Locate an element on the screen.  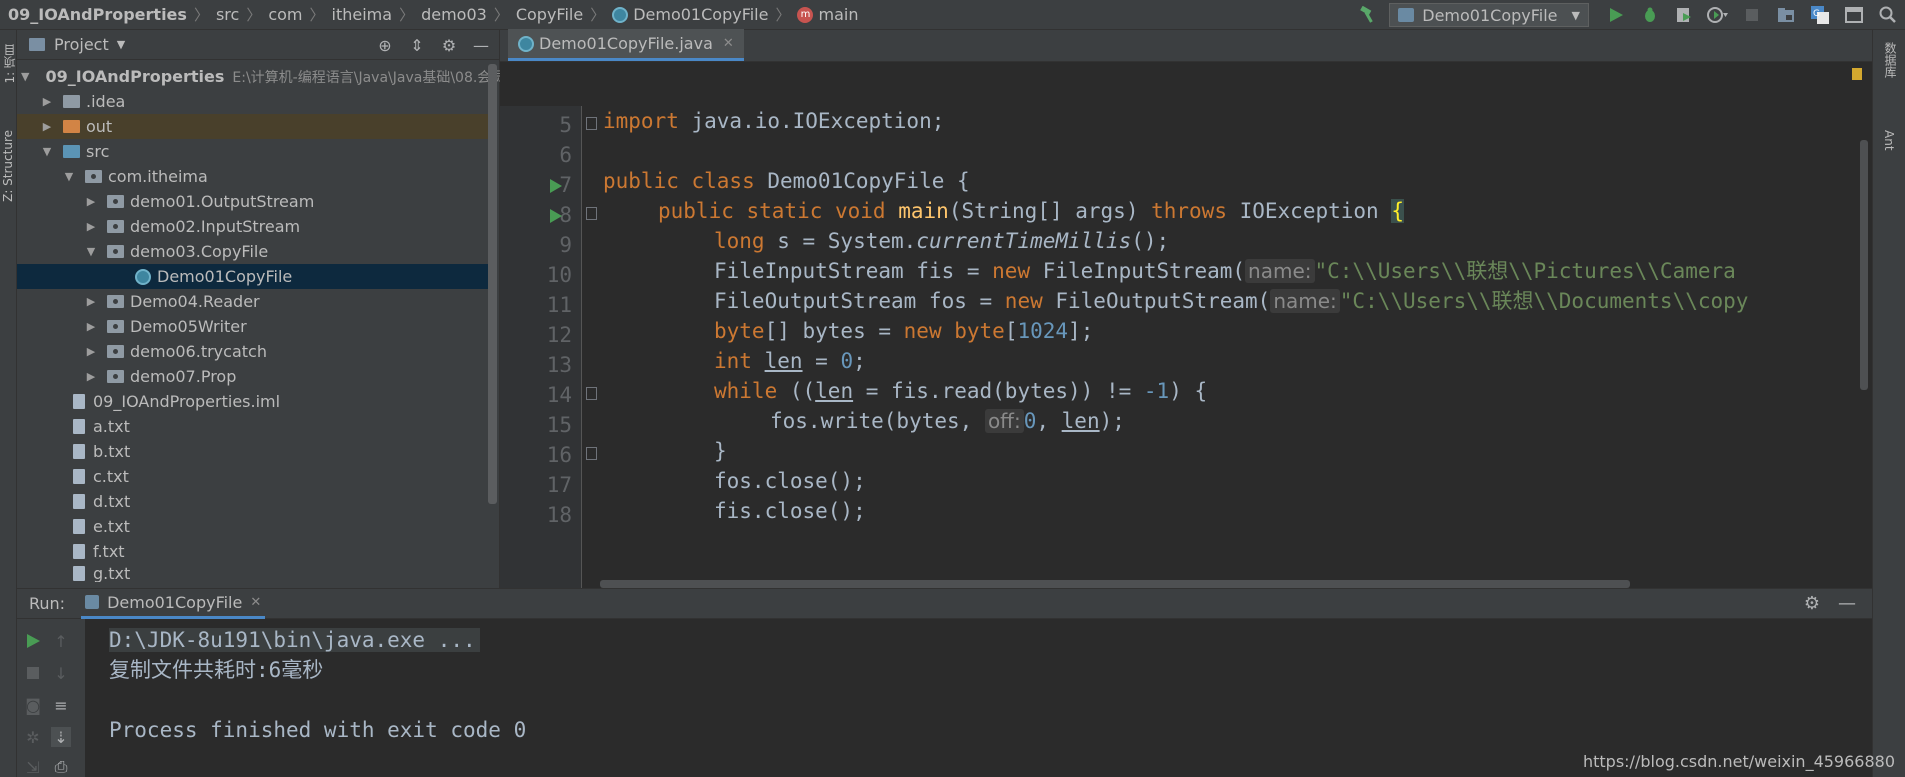
crumb-demo03: demo03 is located at coordinates (454, 14).